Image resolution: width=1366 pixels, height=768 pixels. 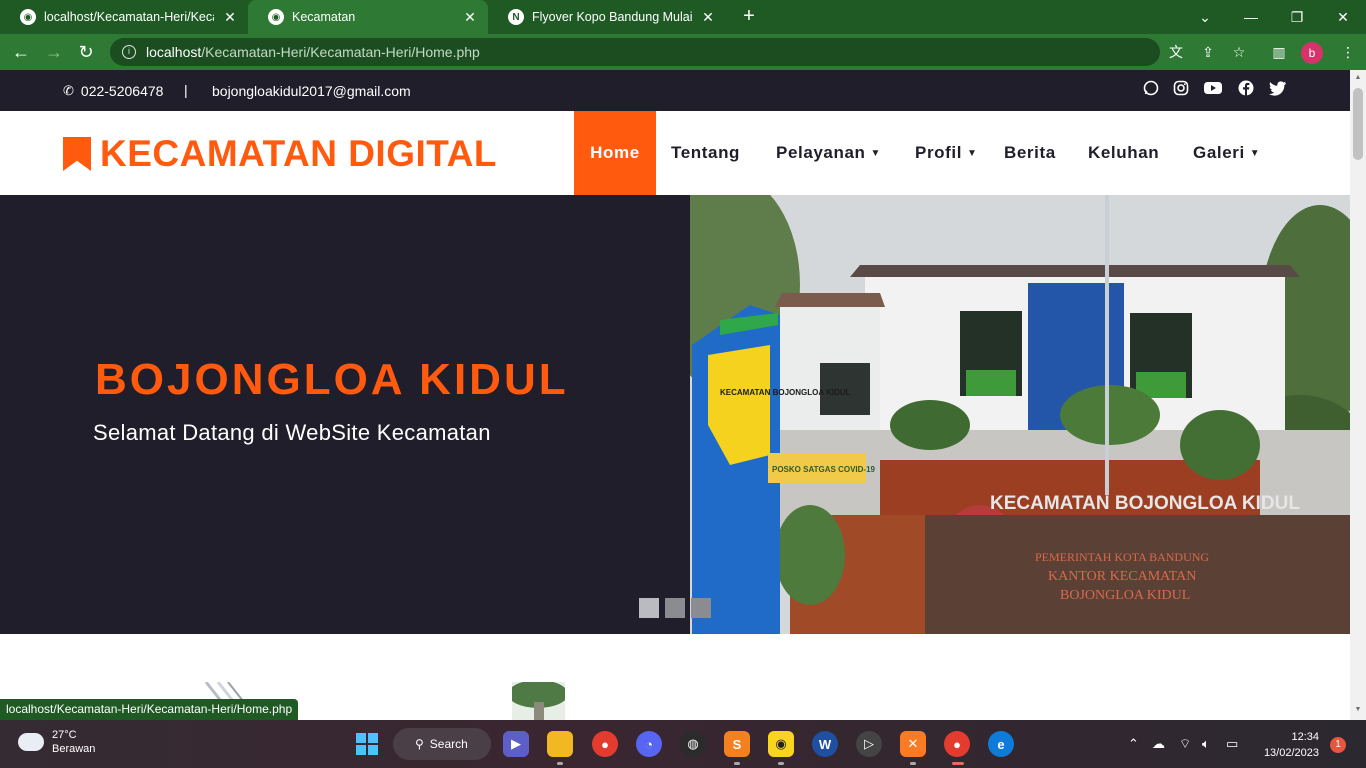 I want to click on hero-title: BOJONGLOA KIDUL, so click(x=332, y=379).